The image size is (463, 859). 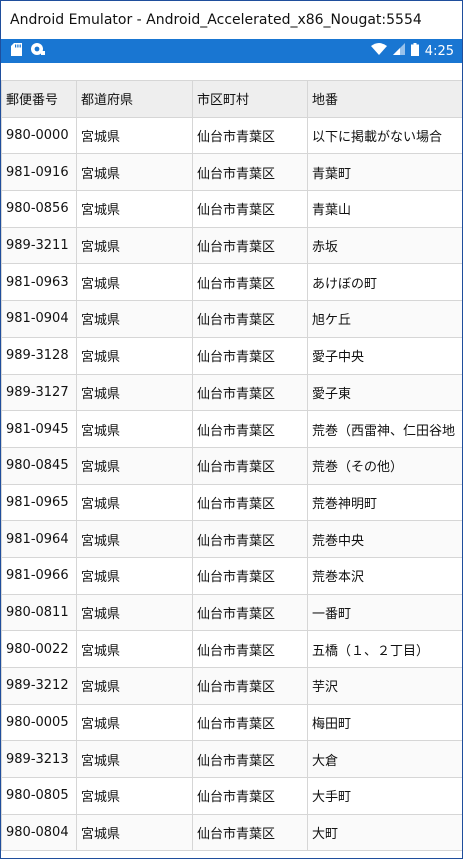 I want to click on cell-postal-code: 989-3211, so click(x=39, y=245).